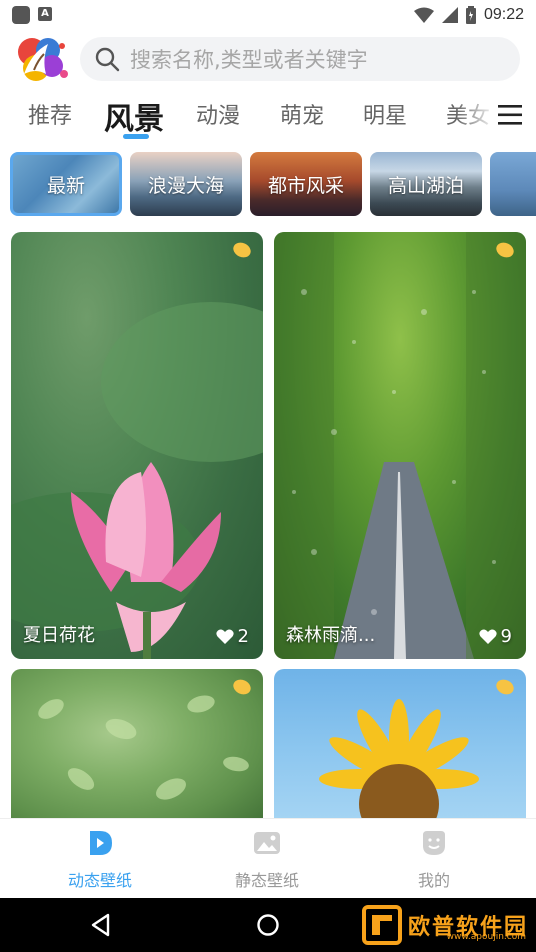 The image size is (536, 952). What do you see at coordinates (476, 115) in the screenshot?
I see `tab-fade` at bounding box center [476, 115].